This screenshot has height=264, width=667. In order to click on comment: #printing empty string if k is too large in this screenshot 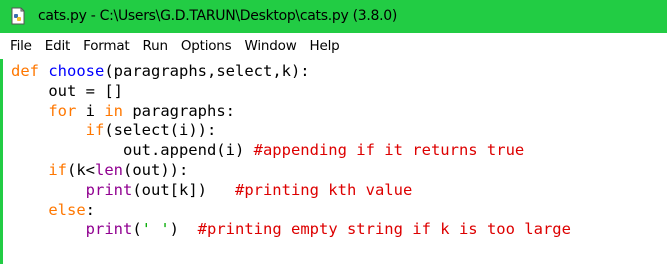, I will do `click(384, 229)`.